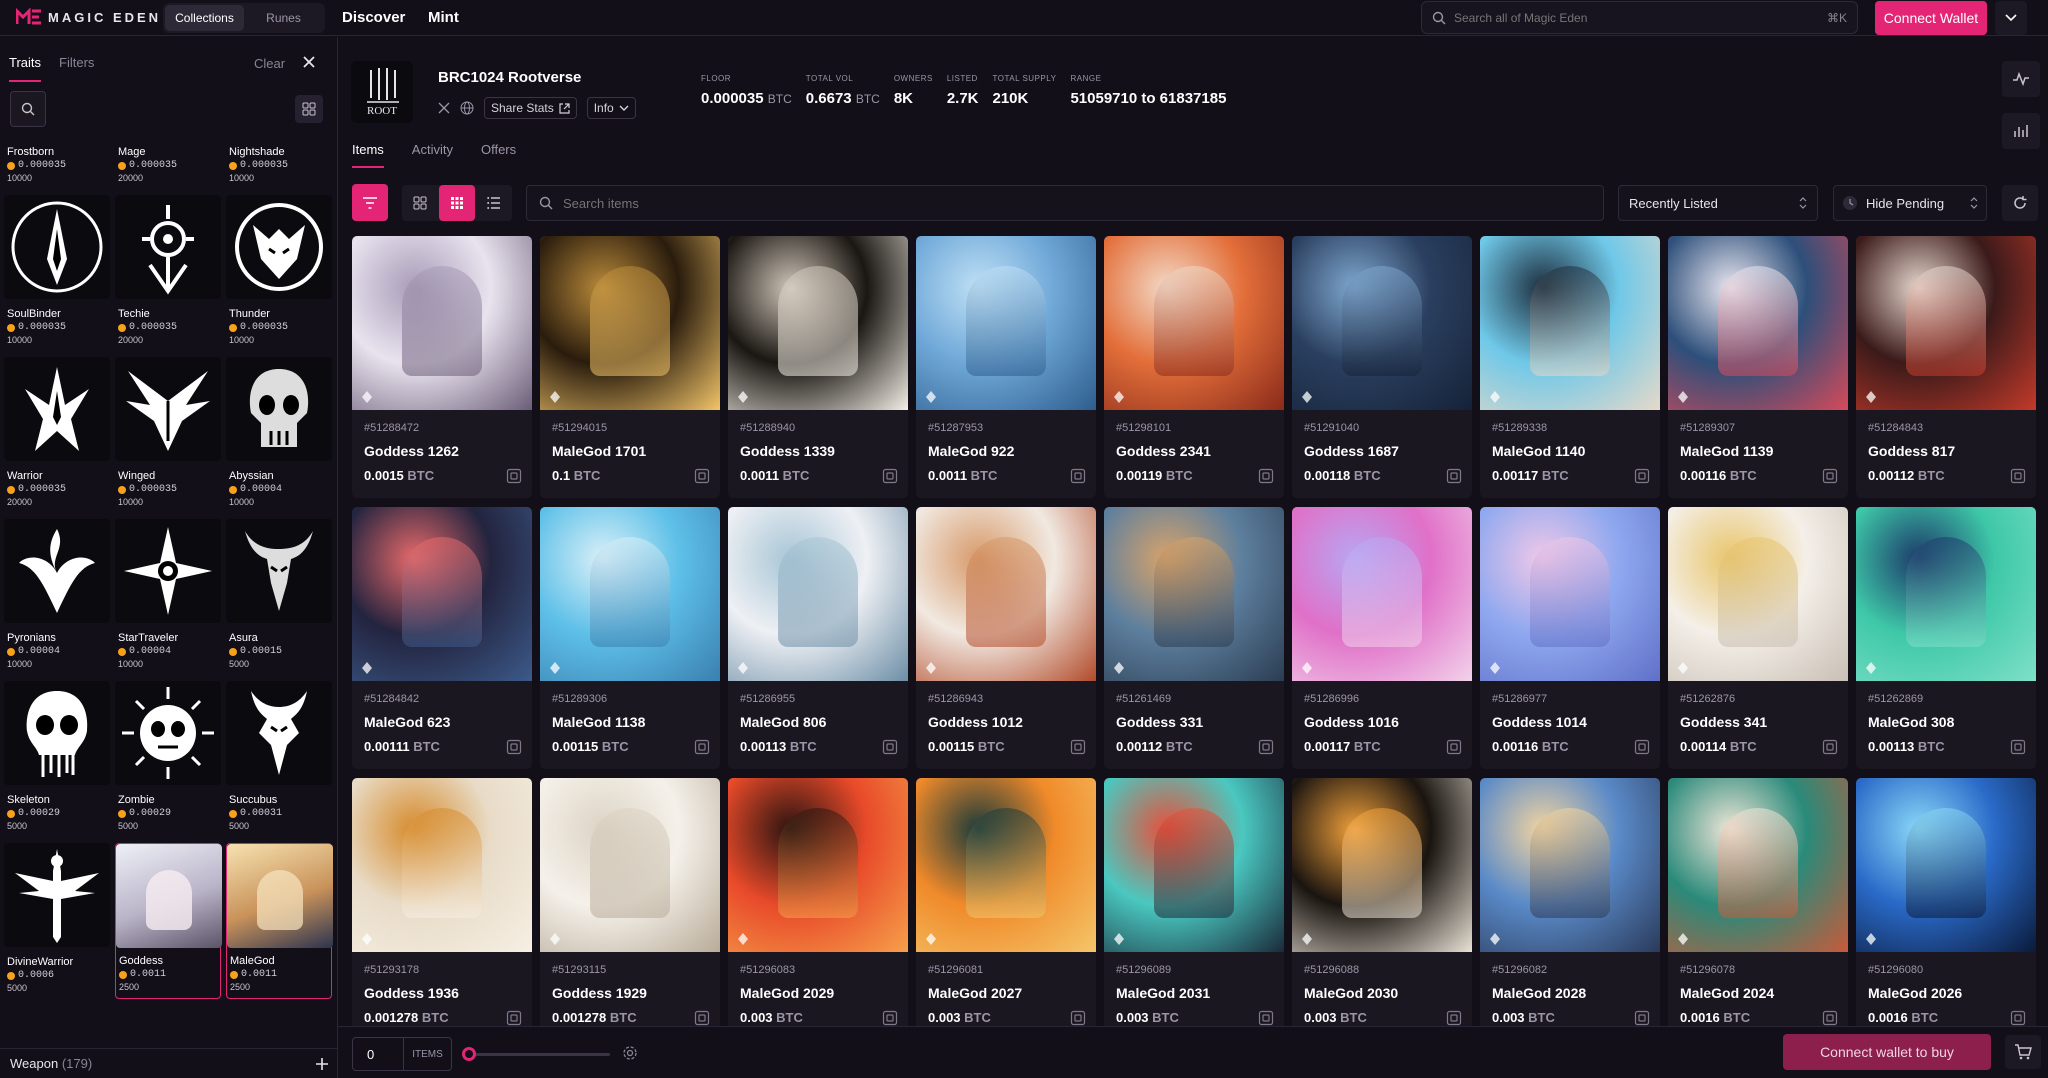  What do you see at coordinates (469, 1054) in the screenshot?
I see `sweep-slider-handle` at bounding box center [469, 1054].